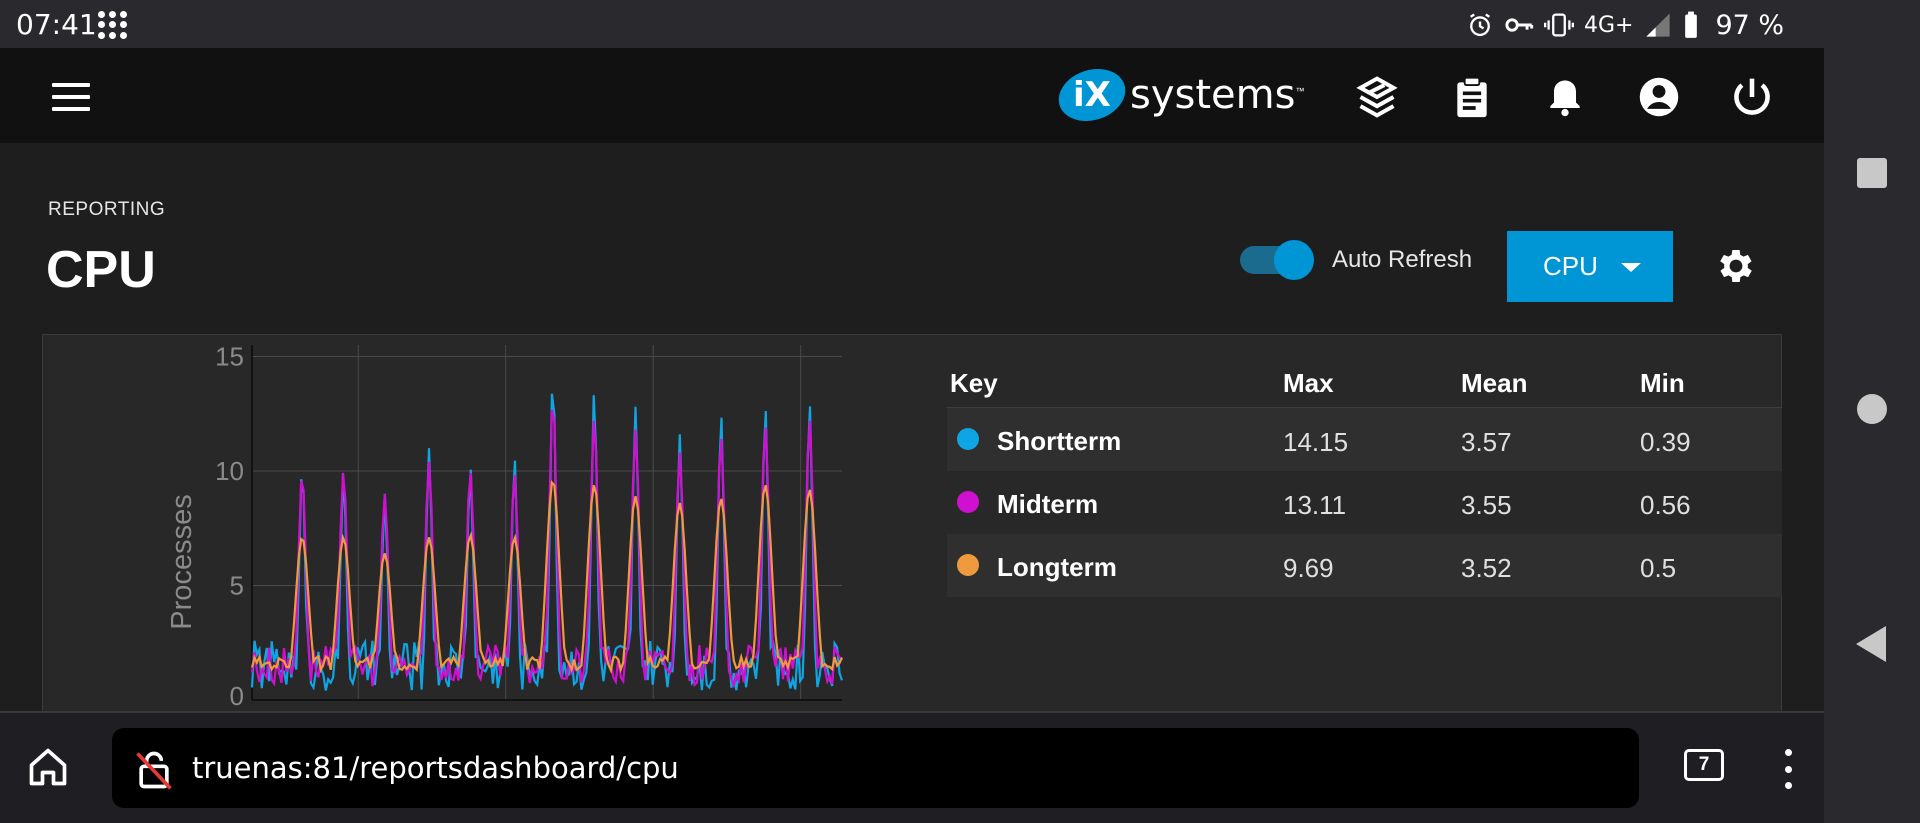 Image resolution: width=1920 pixels, height=823 pixels. Describe the element at coordinates (1486, 568) in the screenshot. I see `series-mean: 3.52` at that location.